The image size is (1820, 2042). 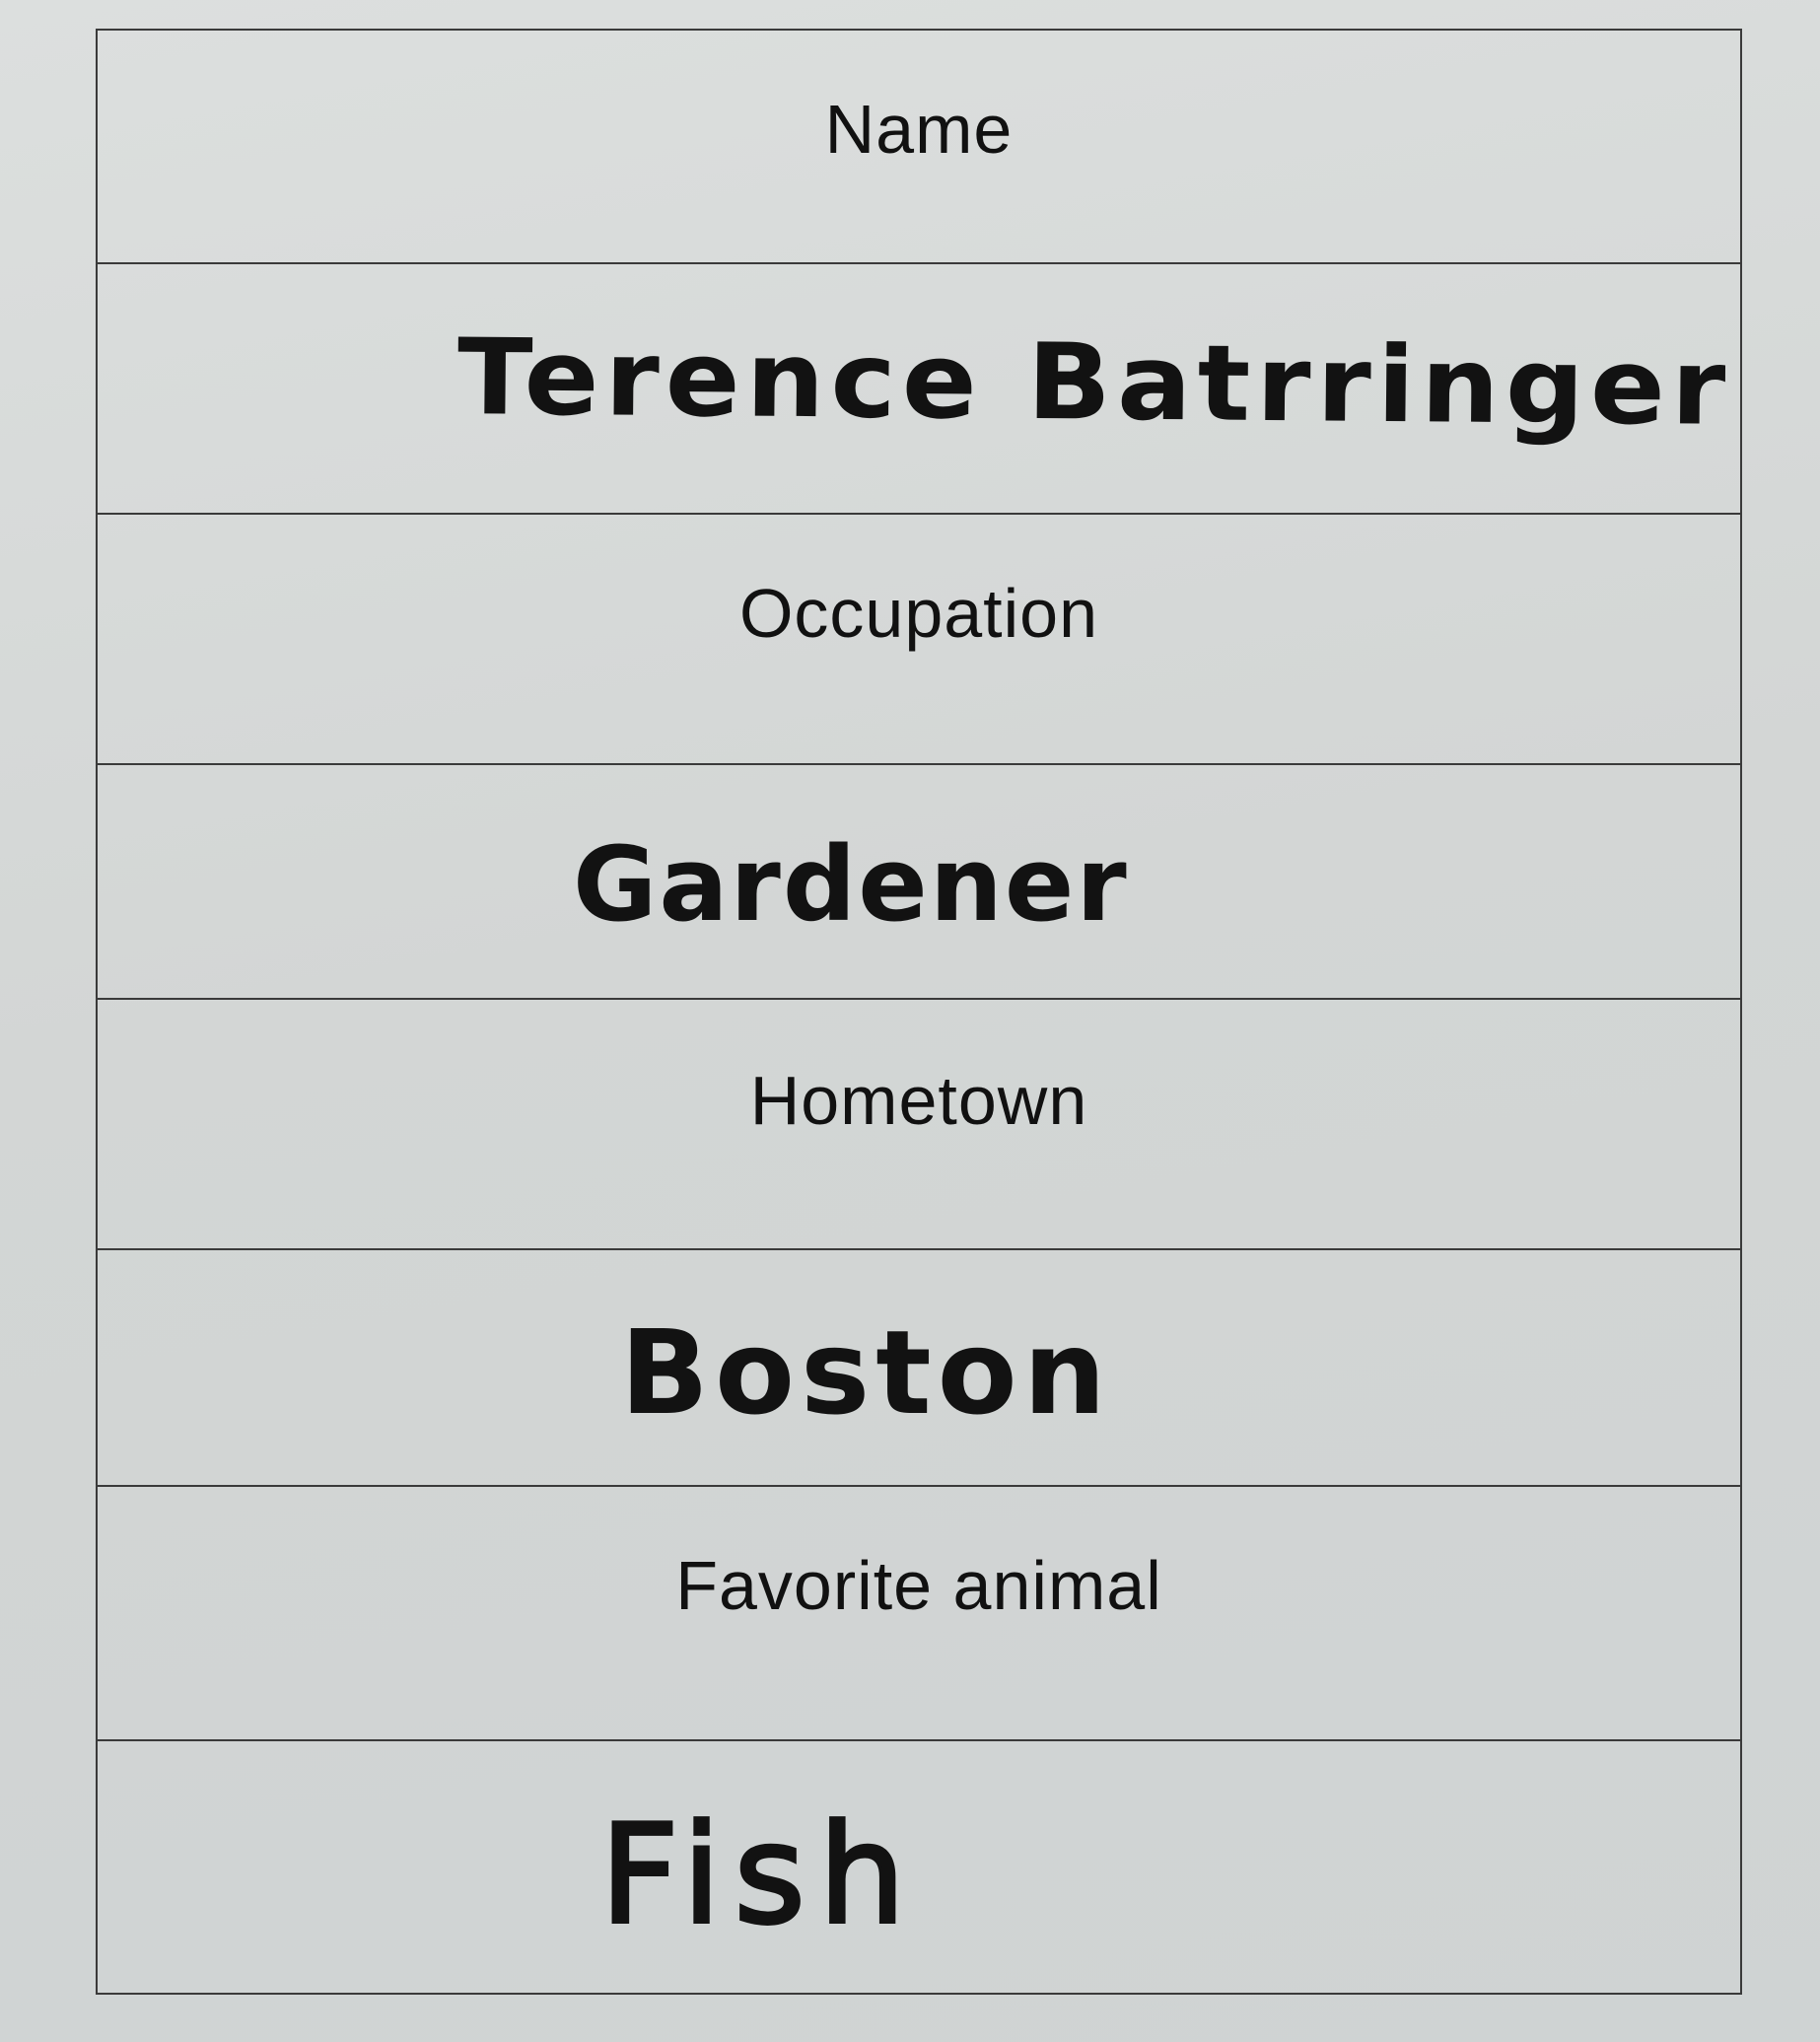 What do you see at coordinates (918, 1100) in the screenshot?
I see `hometown-label: Hometown` at bounding box center [918, 1100].